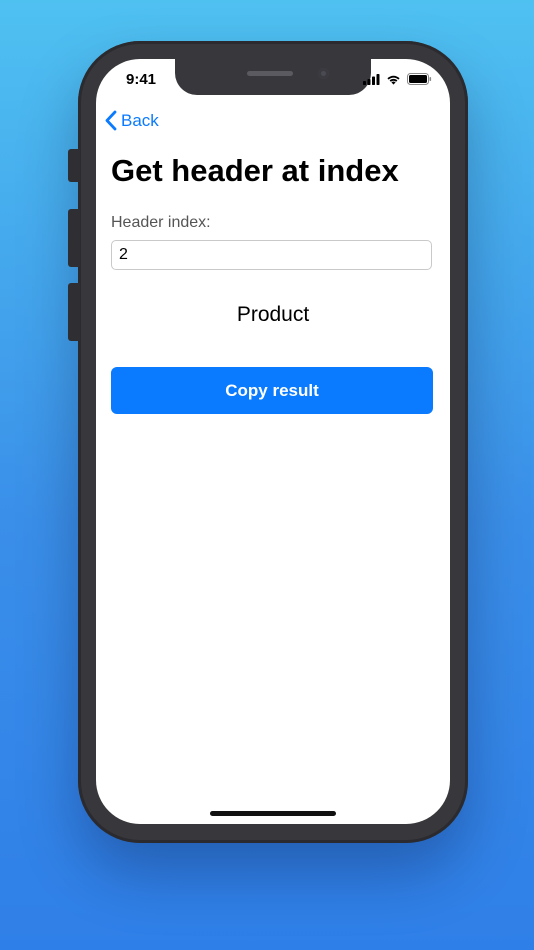  What do you see at coordinates (140, 120) in the screenshot?
I see `back-label: Back` at bounding box center [140, 120].